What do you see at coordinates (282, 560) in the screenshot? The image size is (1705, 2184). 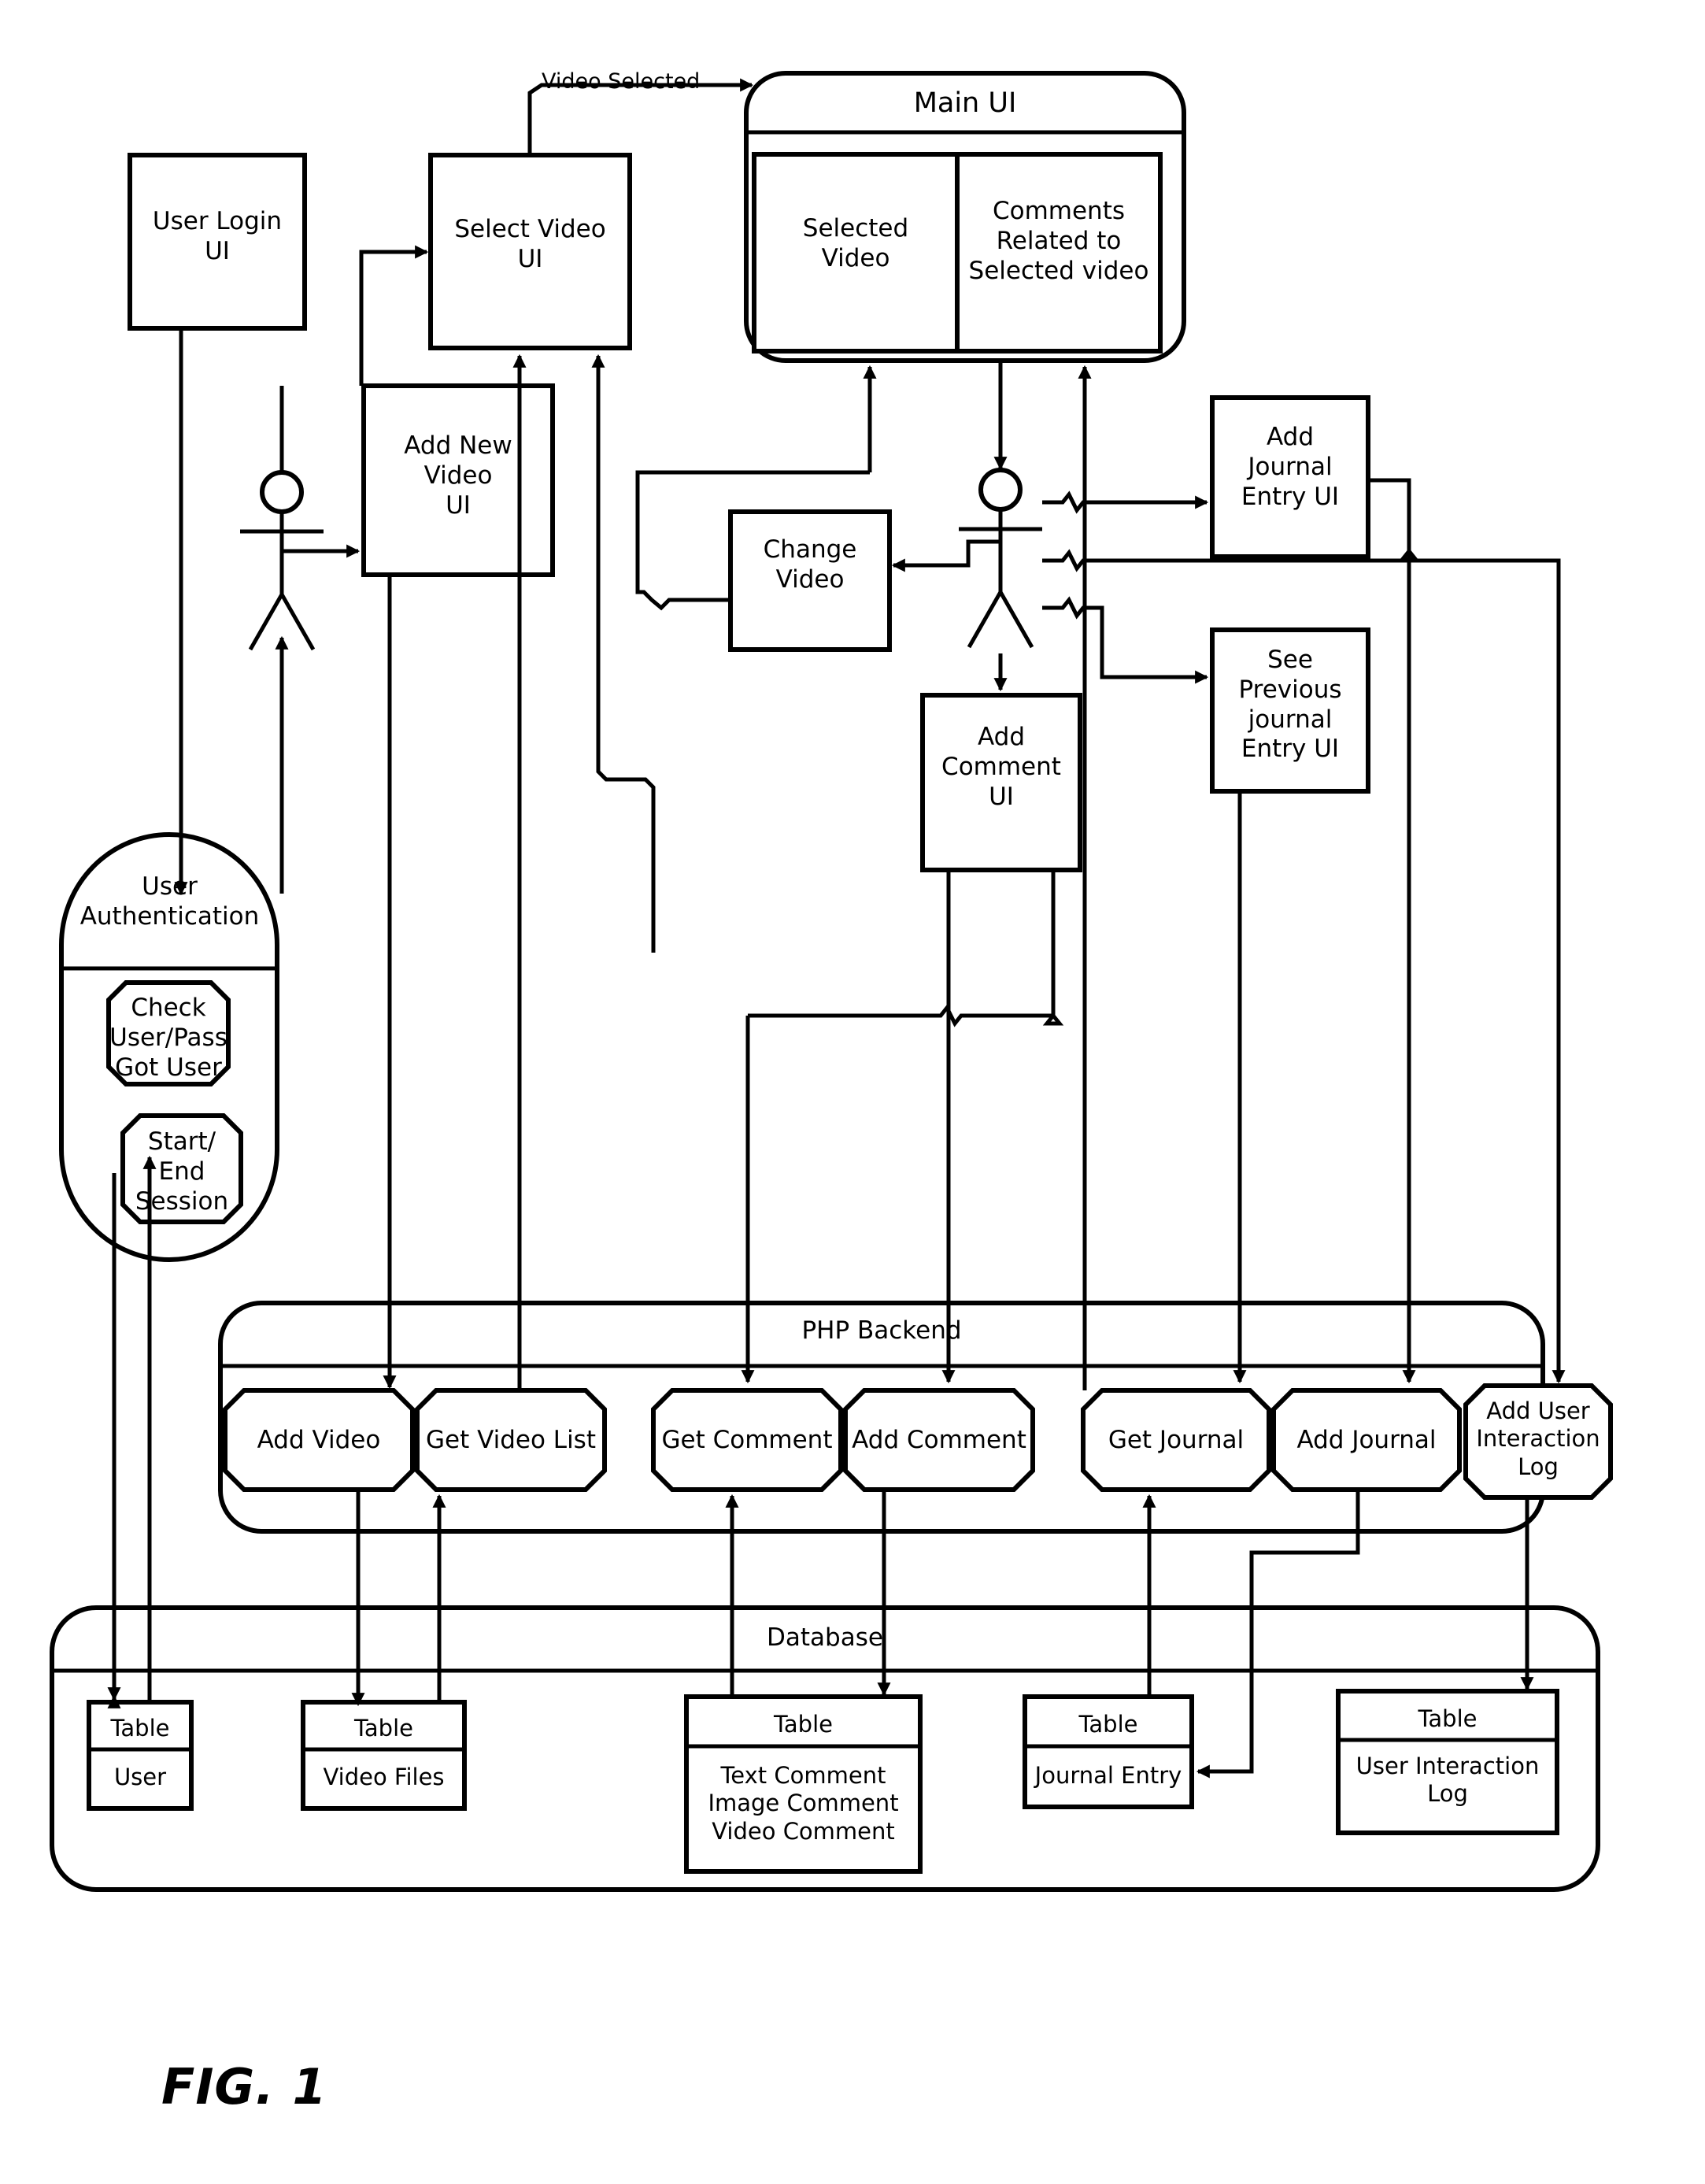 I see `actor-left-figure` at bounding box center [282, 560].